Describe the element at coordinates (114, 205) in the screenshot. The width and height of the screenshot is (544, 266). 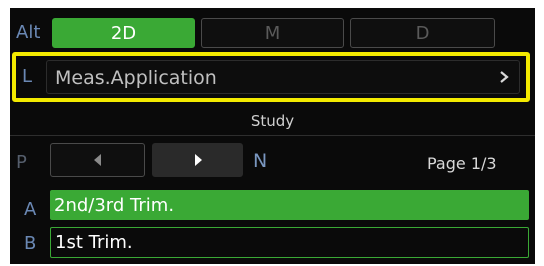
I see `option-2nd-3rd-trim-label: 2nd/3rd Trim.` at that location.